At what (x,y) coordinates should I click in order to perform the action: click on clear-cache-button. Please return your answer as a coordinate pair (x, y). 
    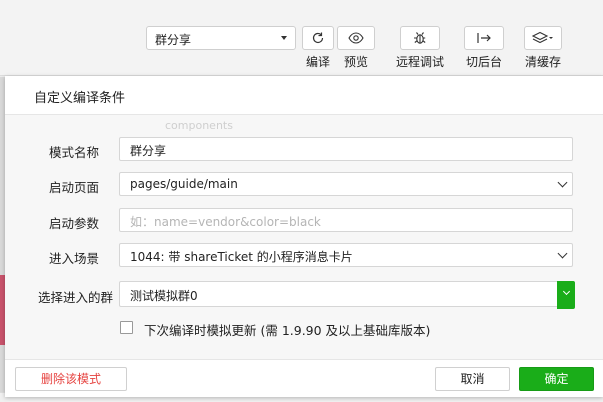
    Looking at the image, I should click on (543, 38).